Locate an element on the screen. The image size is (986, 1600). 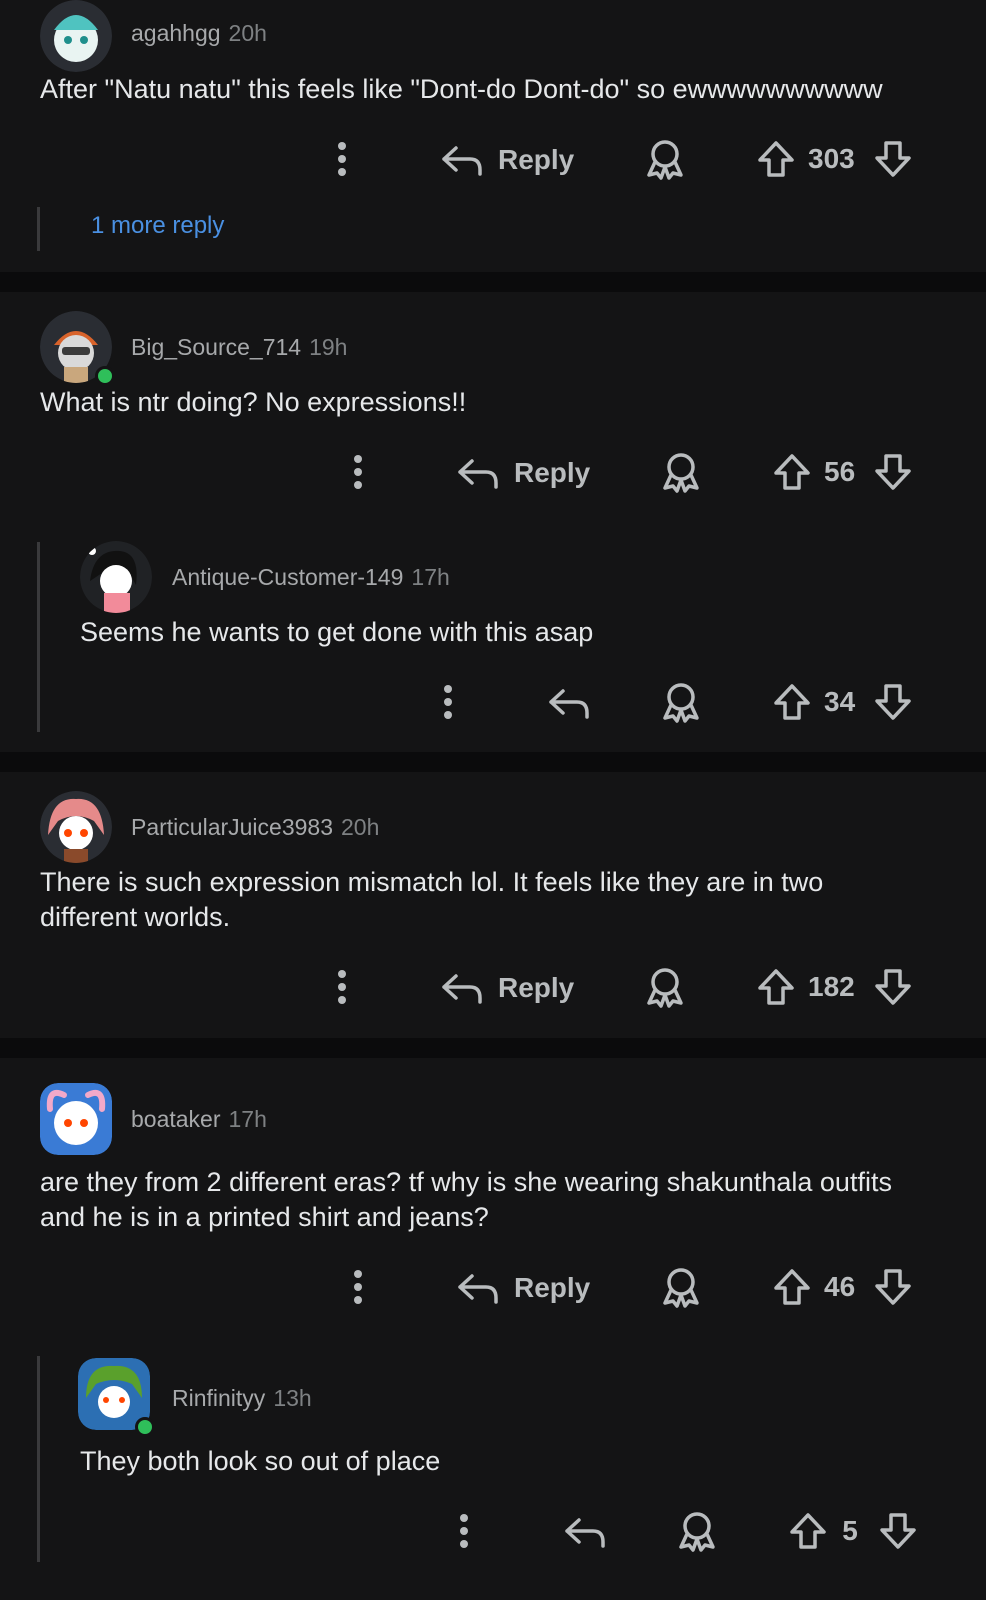
username: ParticularJuice3983 20h is located at coordinates (255, 827).